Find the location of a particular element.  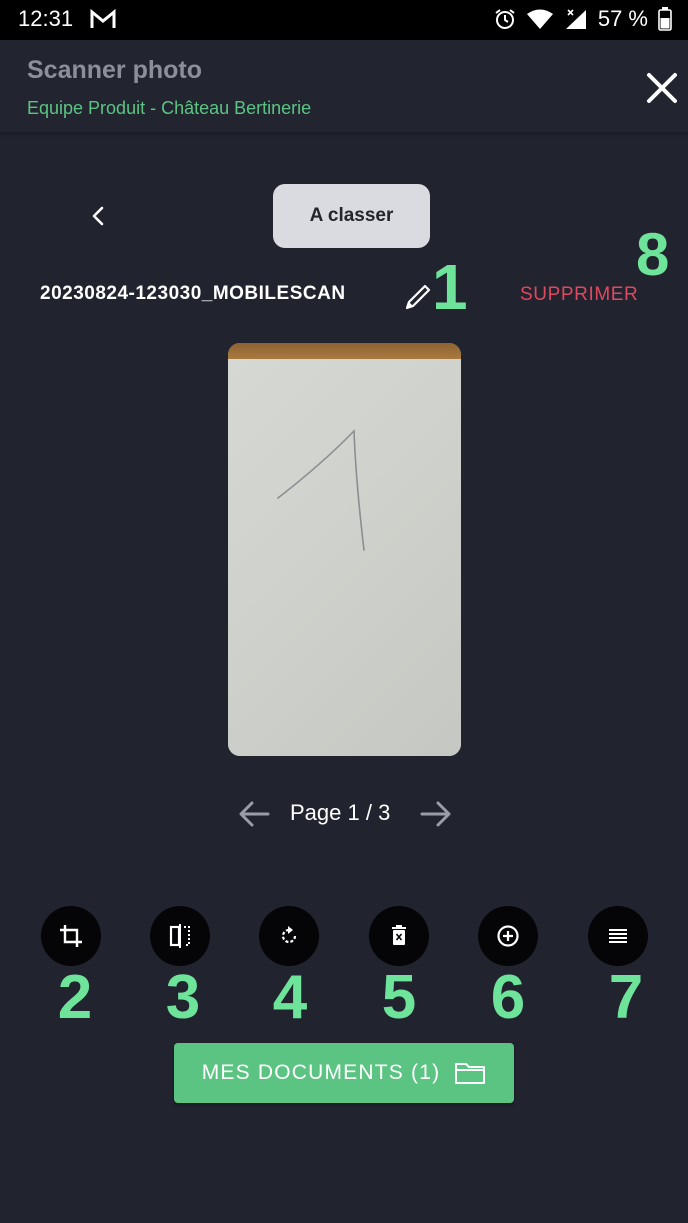

annotation-number-7: 7 is located at coordinates (626, 997).